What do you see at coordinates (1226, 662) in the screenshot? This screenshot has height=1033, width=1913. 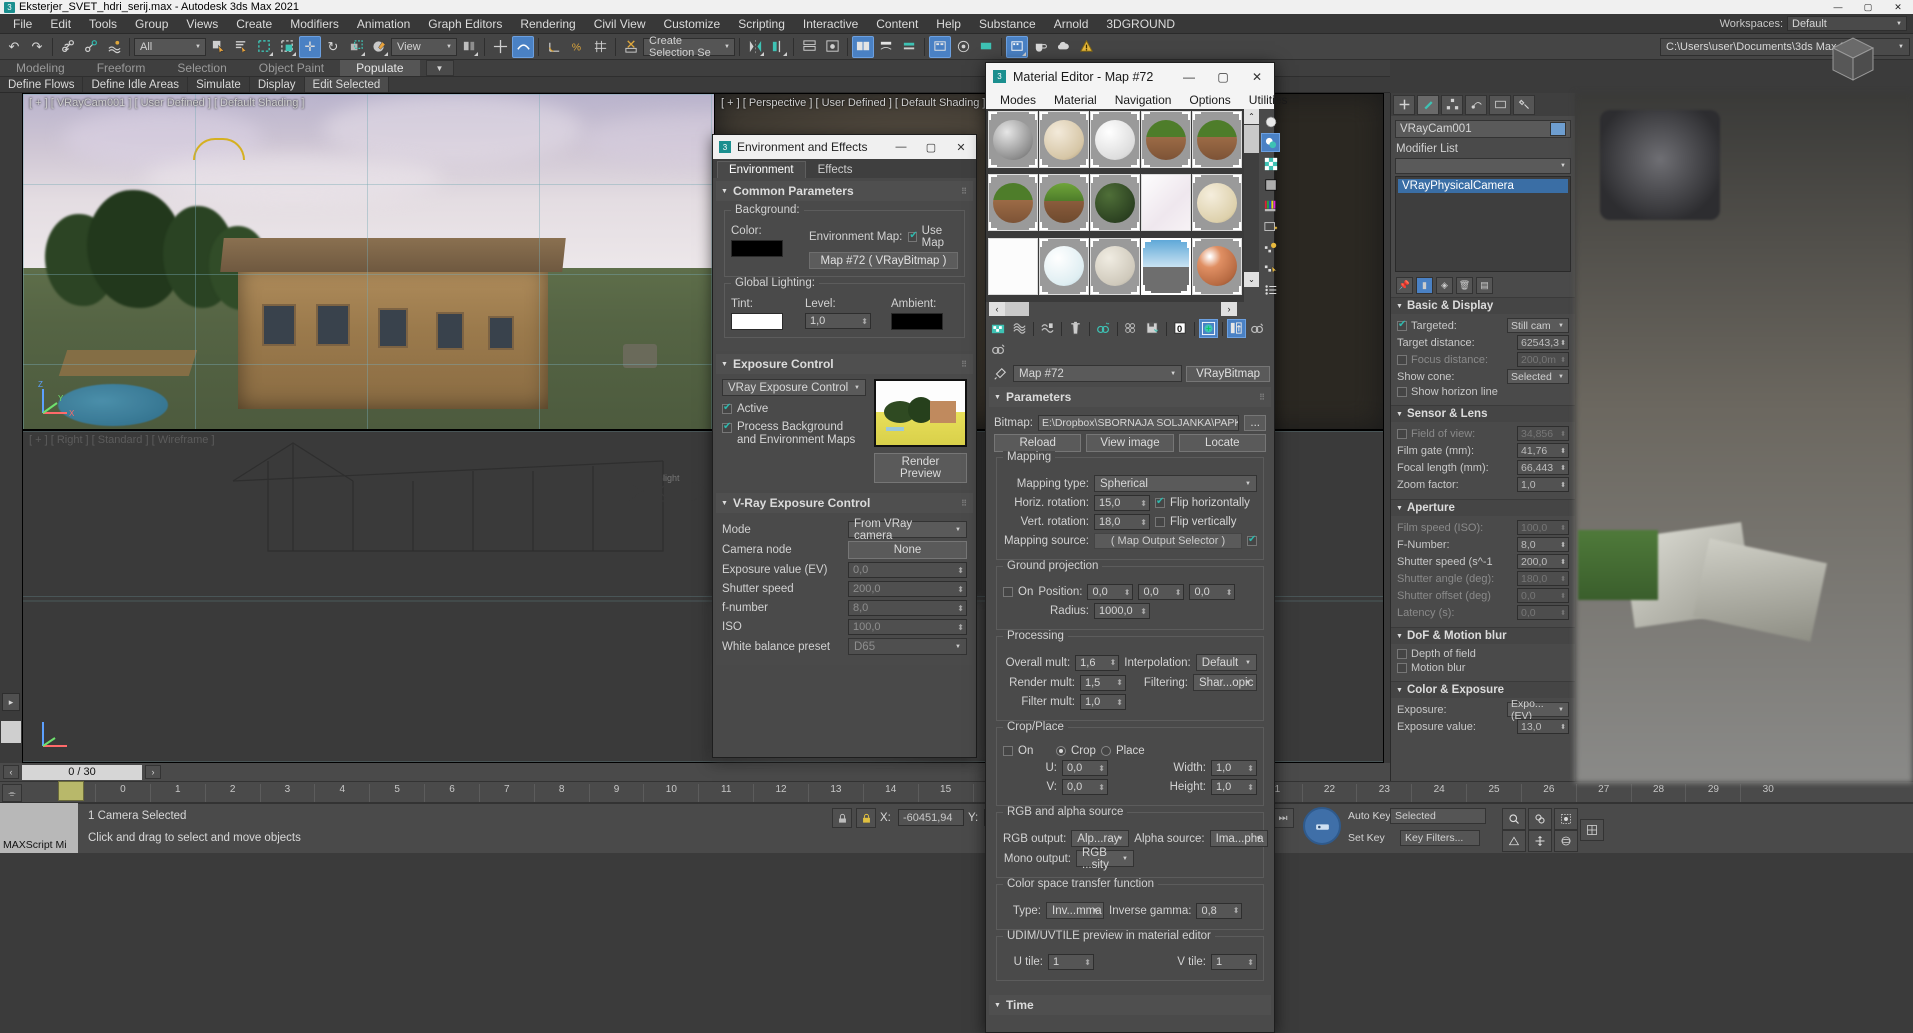 I see `interpolation-combo: Default` at bounding box center [1226, 662].